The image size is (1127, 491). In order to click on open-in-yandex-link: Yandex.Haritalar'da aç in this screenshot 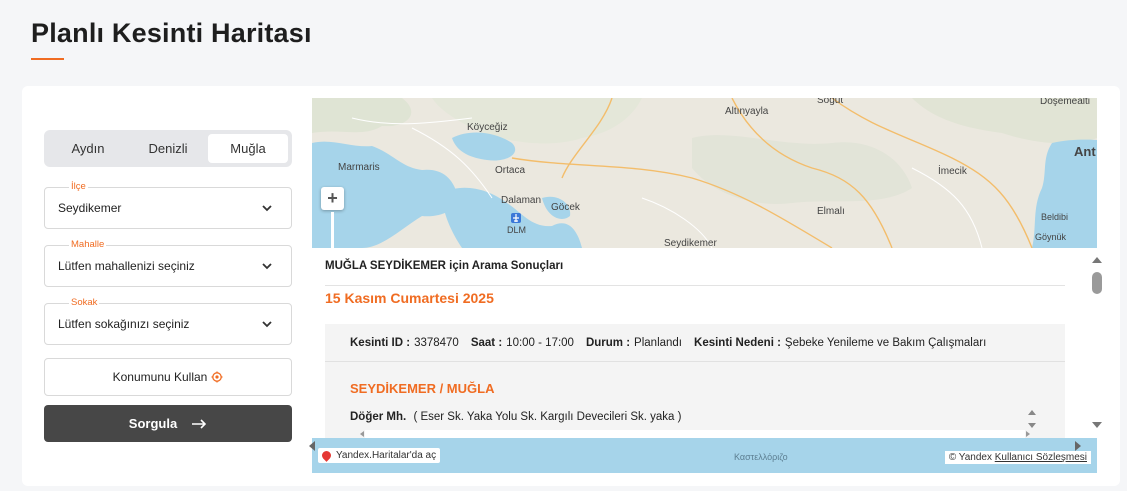, I will do `click(379, 455)`.